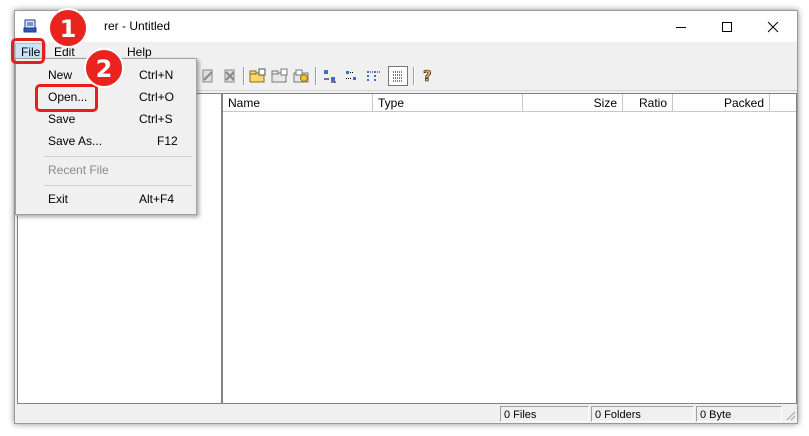 This screenshot has height=436, width=809. What do you see at coordinates (30, 26) in the screenshot?
I see `app-icon` at bounding box center [30, 26].